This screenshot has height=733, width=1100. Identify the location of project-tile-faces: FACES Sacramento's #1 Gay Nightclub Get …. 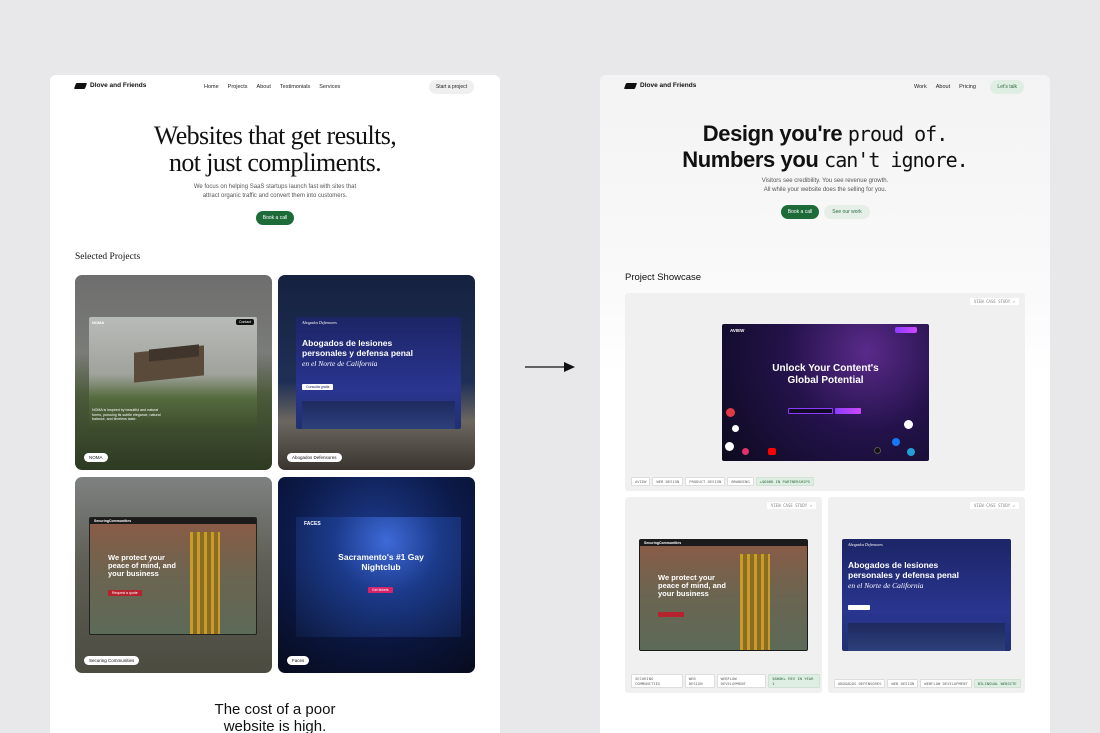
(376, 575).